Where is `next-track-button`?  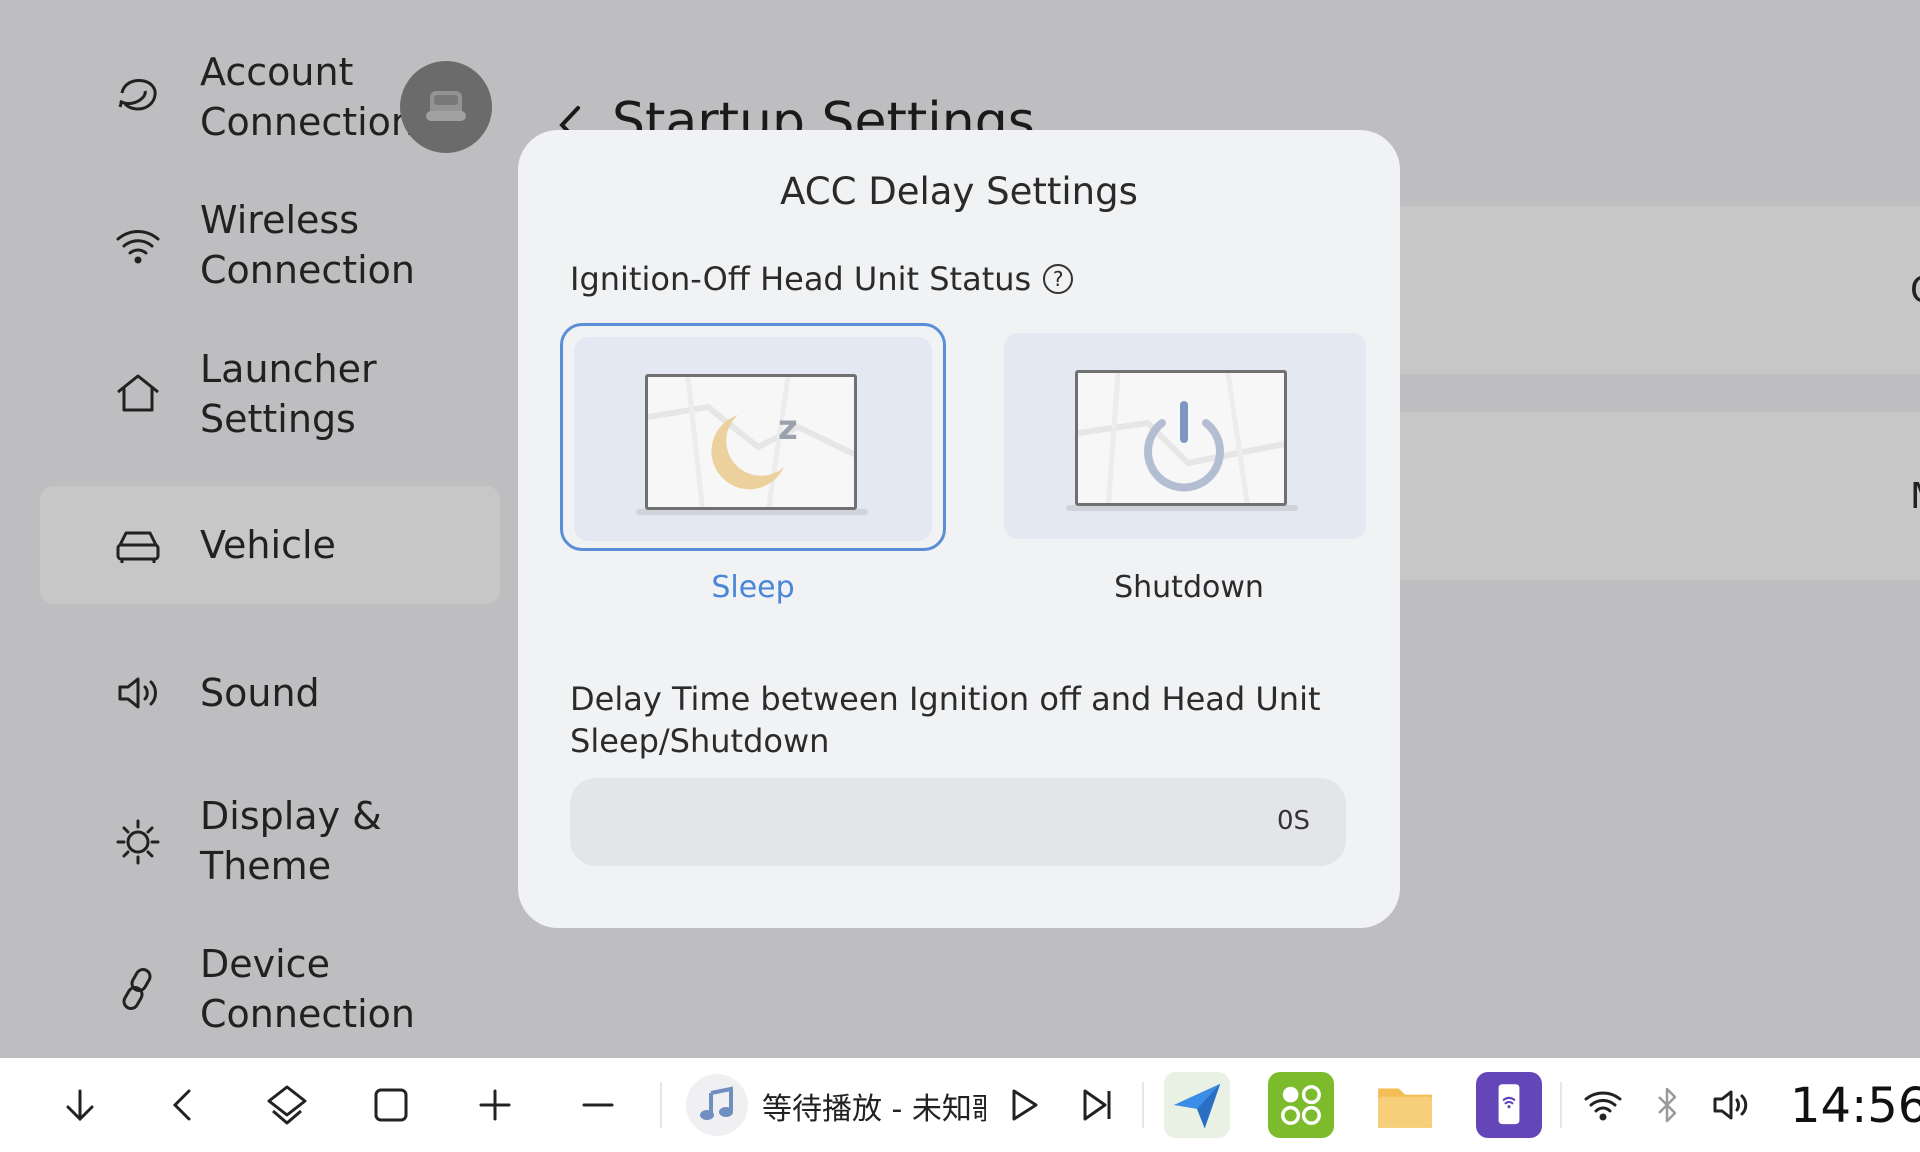 next-track-button is located at coordinates (1097, 1105).